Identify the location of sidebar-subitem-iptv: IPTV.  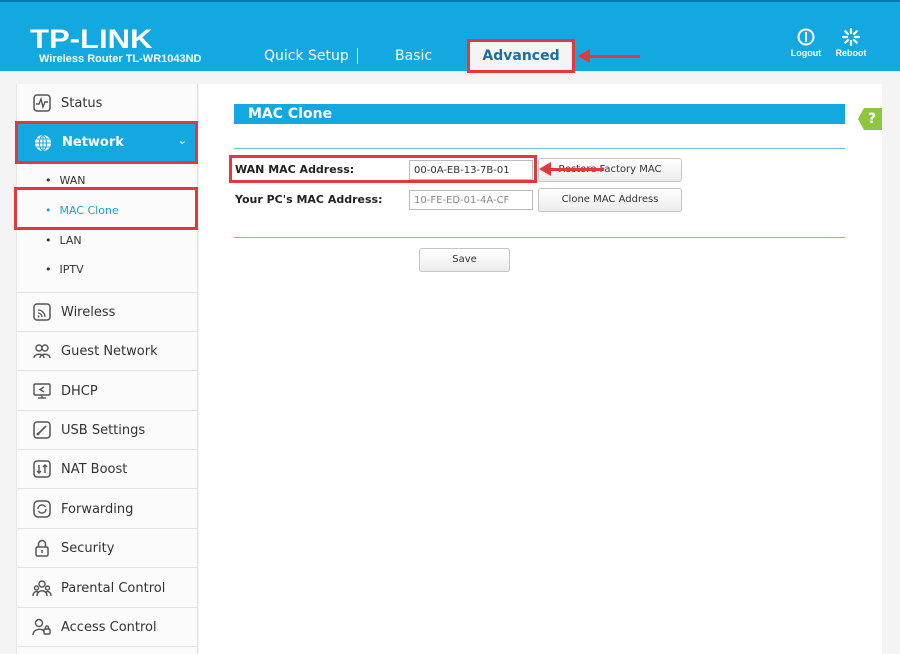
(64, 269).